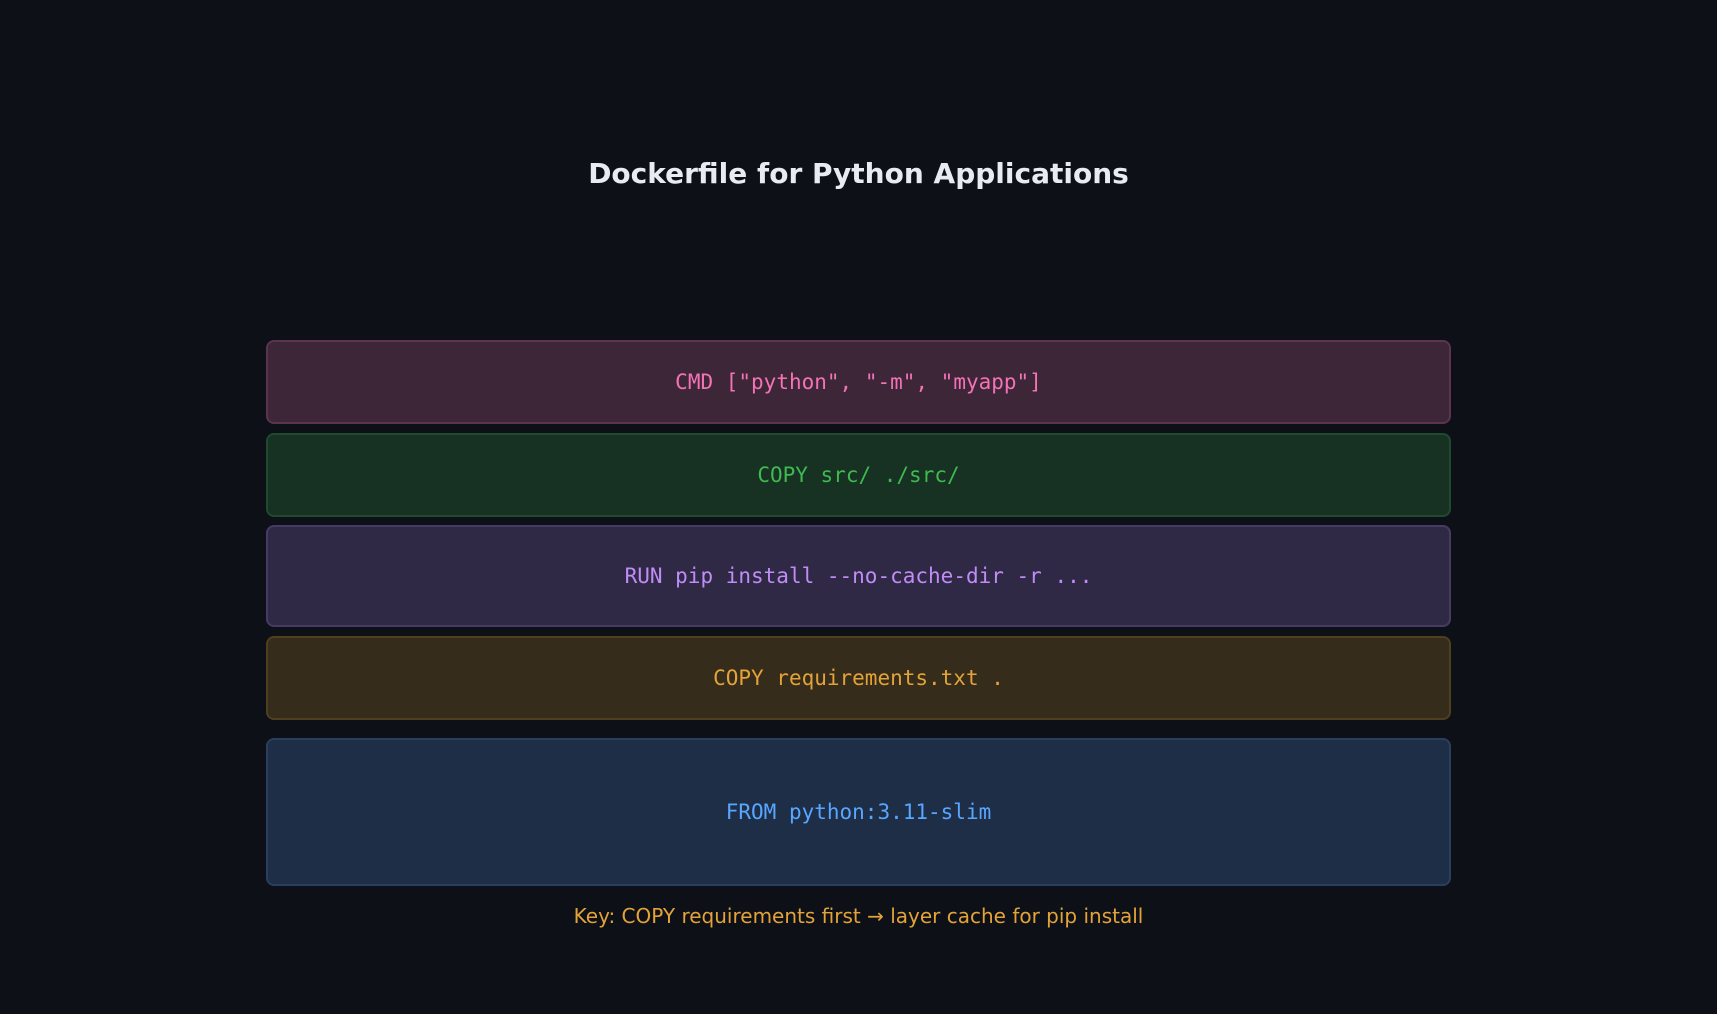  I want to click on layer-cmd: CMD ["python", "-m", "myapp"], so click(858, 382).